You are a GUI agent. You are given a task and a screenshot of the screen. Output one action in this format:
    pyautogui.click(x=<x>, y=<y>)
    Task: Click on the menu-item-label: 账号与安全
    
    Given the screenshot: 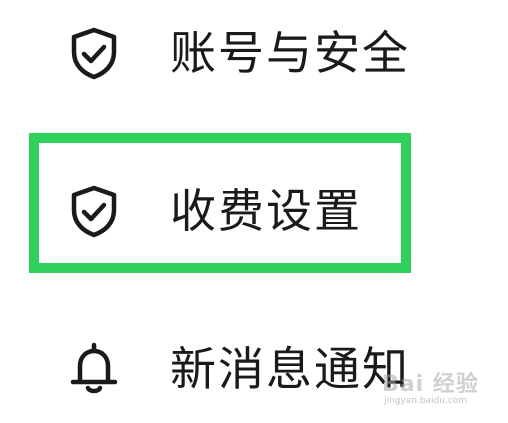 What is the action you would take?
    pyautogui.click(x=290, y=53)
    